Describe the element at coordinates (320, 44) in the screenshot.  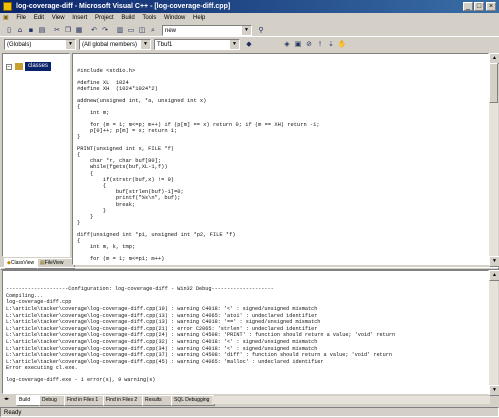
I see `execute-icon: !` at that location.